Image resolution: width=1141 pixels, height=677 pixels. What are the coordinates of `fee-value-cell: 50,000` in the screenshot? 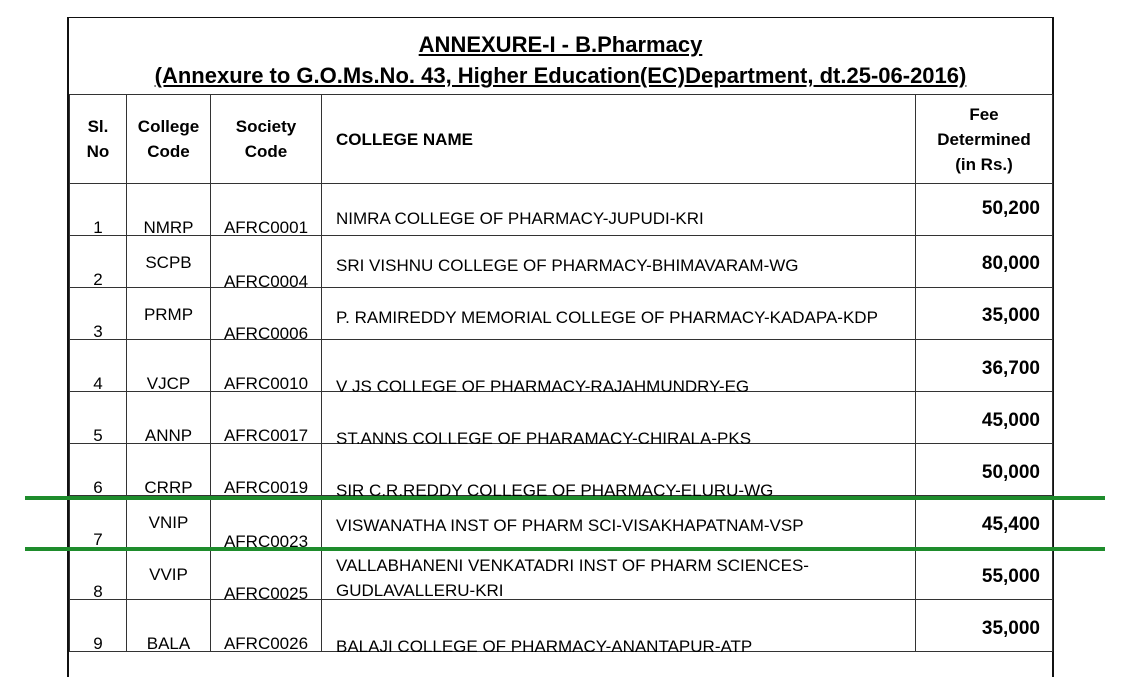 It's located at (984, 469).